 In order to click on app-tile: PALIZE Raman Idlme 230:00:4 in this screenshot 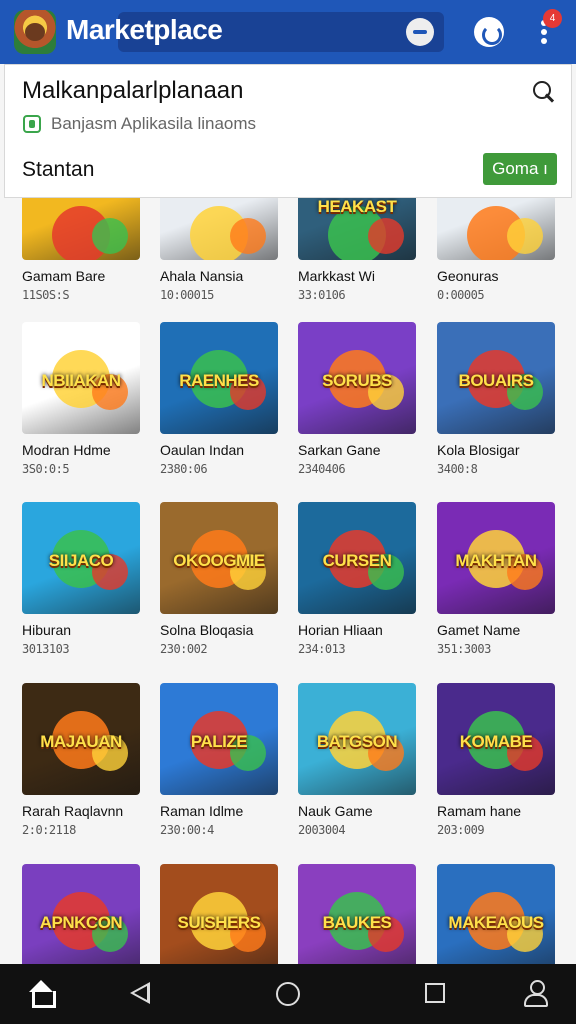, I will do `click(219, 760)`.